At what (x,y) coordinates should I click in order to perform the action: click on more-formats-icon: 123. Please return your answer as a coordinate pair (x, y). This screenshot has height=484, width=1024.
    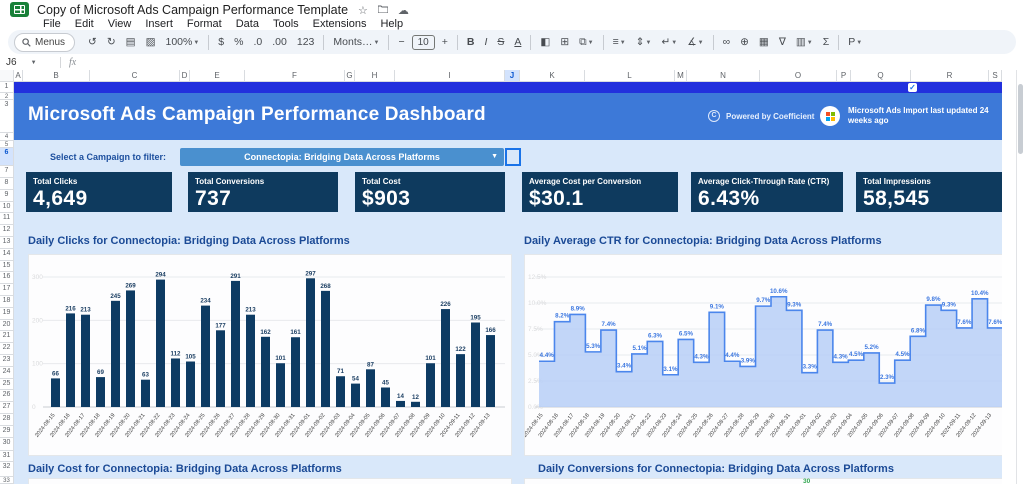
    Looking at the image, I should click on (306, 42).